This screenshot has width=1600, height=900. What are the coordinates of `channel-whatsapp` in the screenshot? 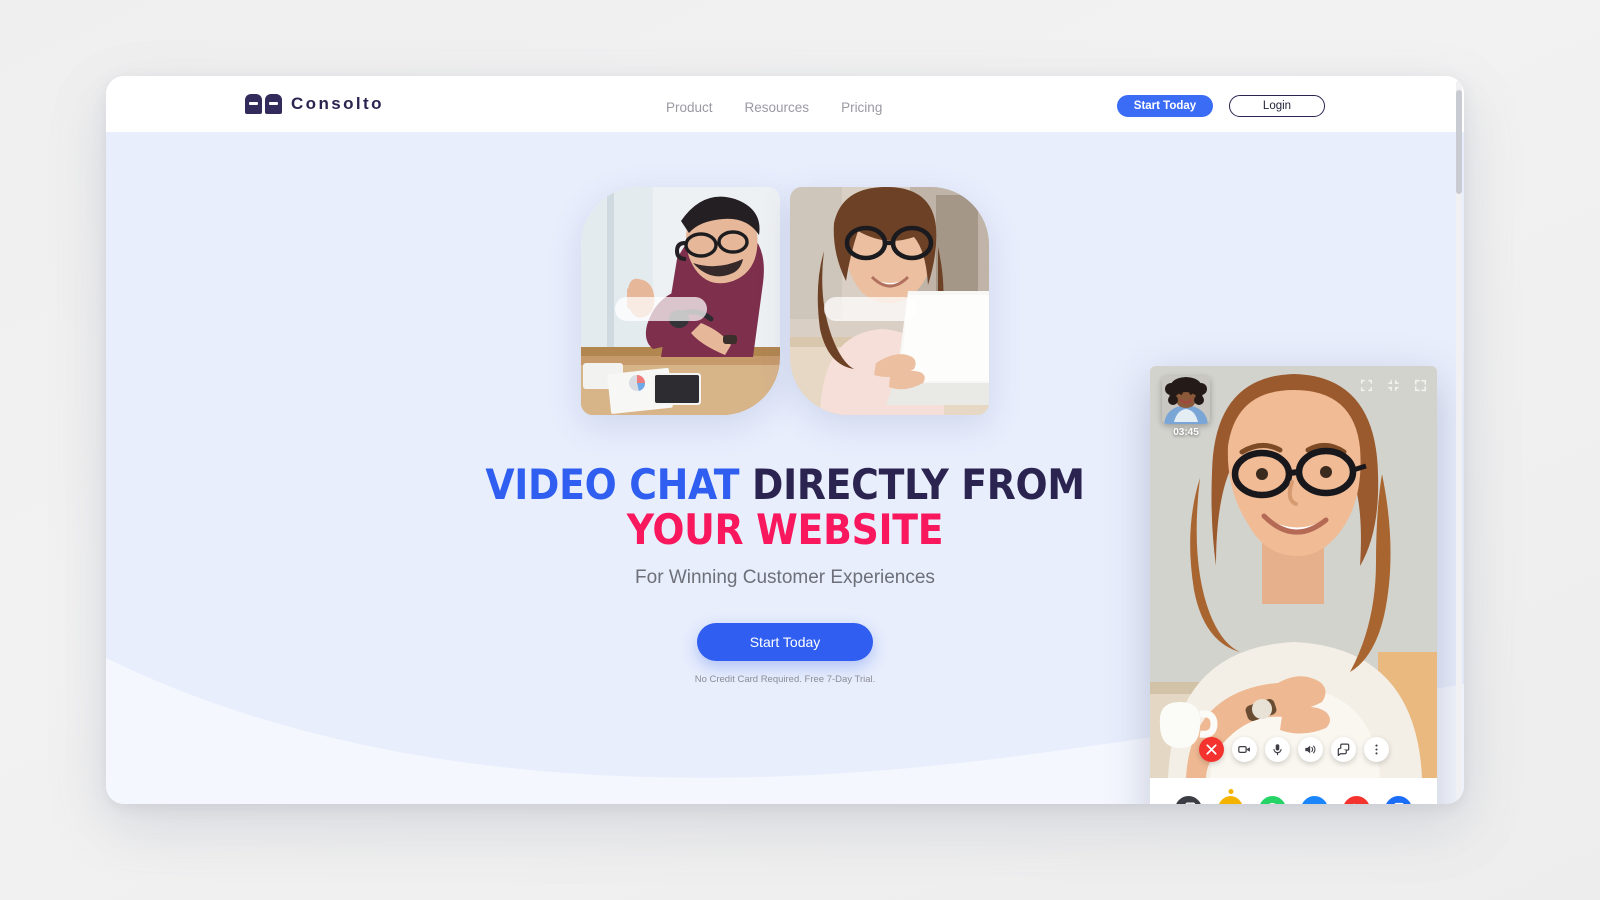 It's located at (1272, 799).